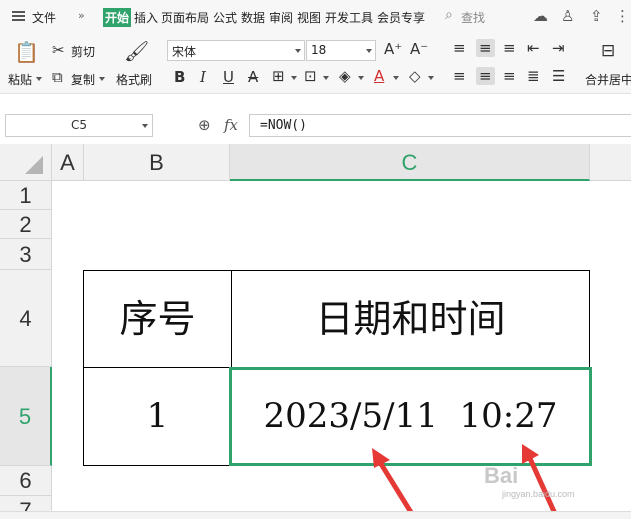 The width and height of the screenshot is (631, 519). What do you see at coordinates (533, 48) in the screenshot?
I see `decrease-indent-icon: ⇤` at bounding box center [533, 48].